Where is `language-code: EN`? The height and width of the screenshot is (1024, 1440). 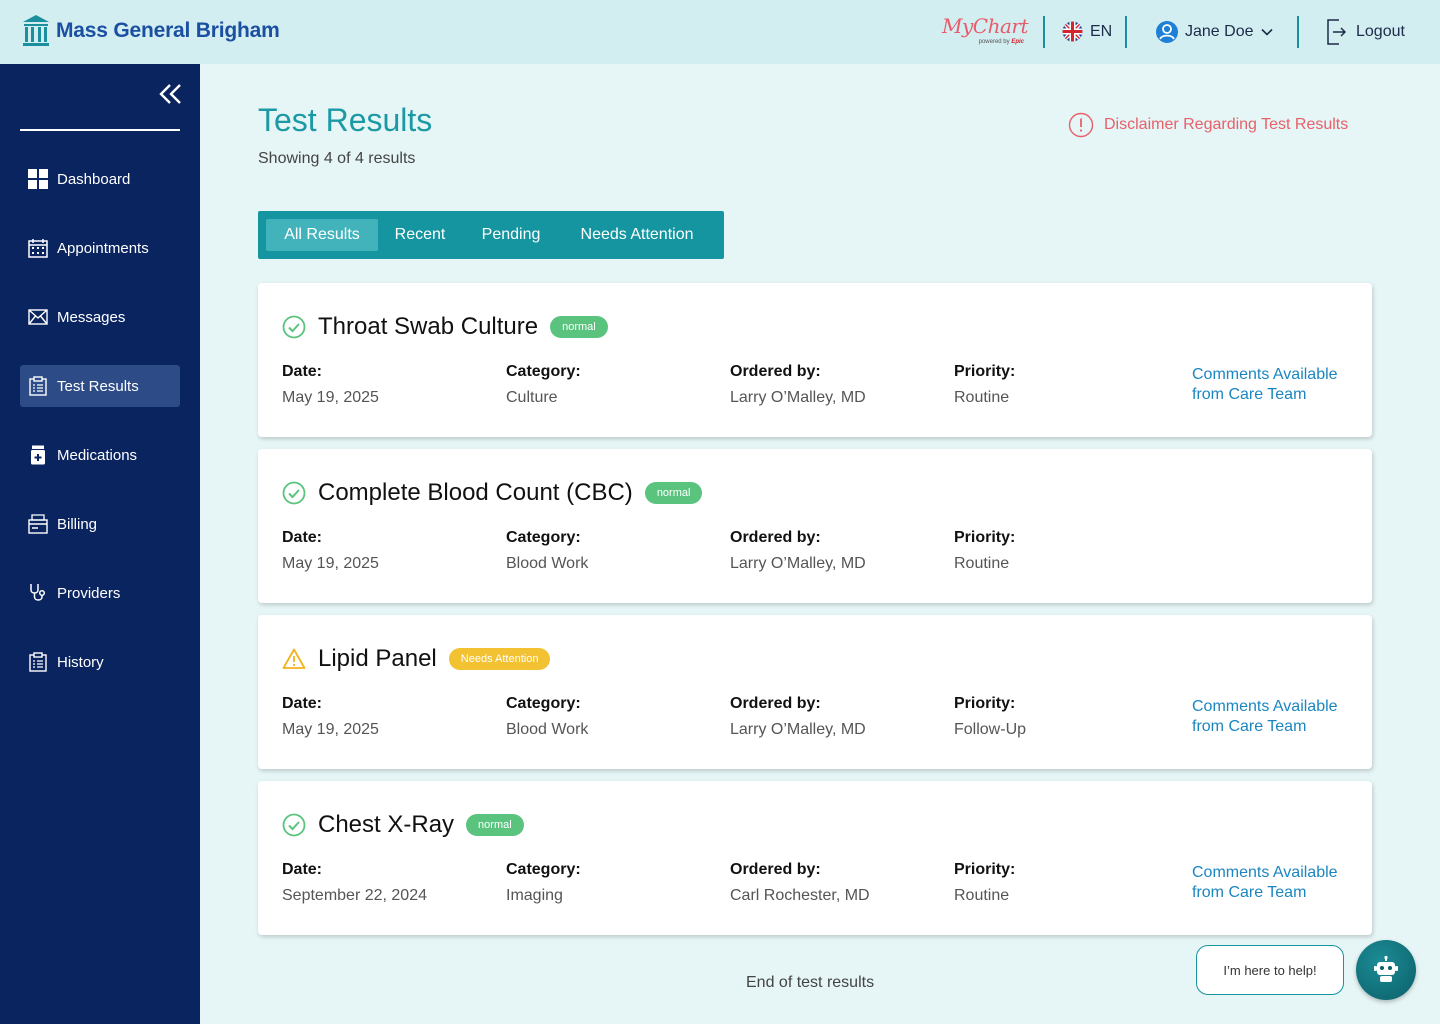
language-code: EN is located at coordinates (1101, 31).